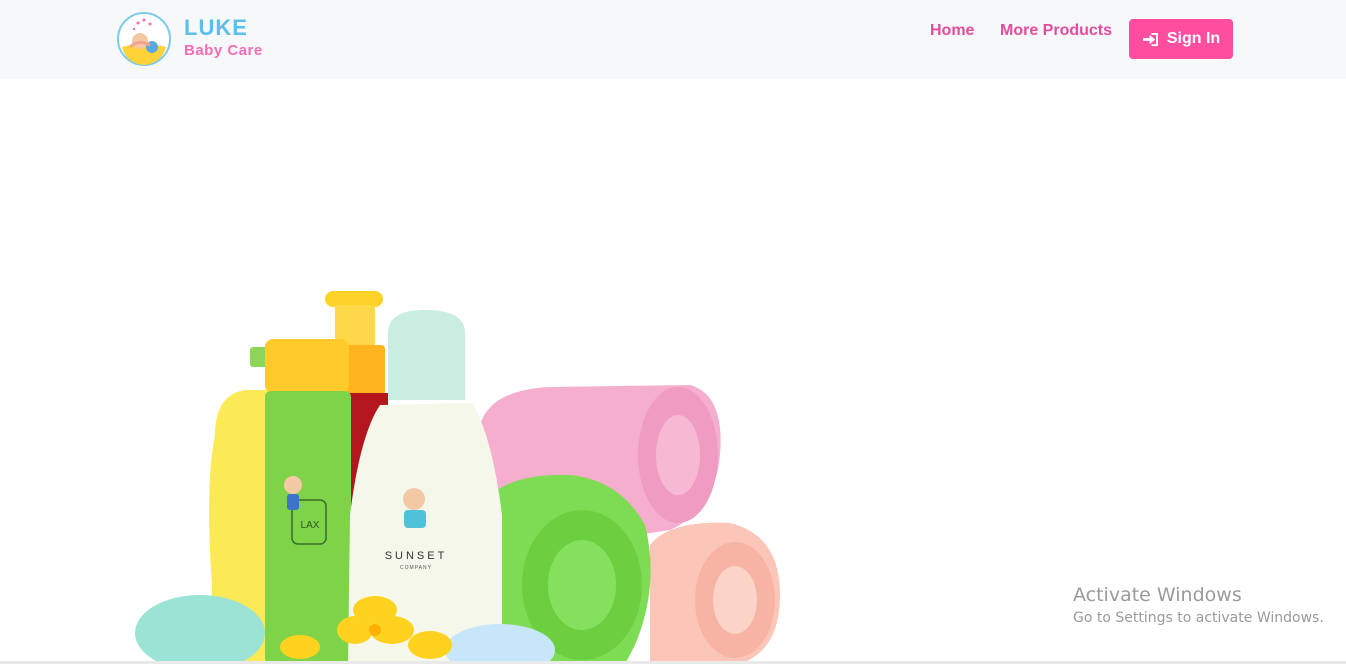 This screenshot has height=664, width=1346. I want to click on nav-more-products-link: More Products, so click(1056, 31).